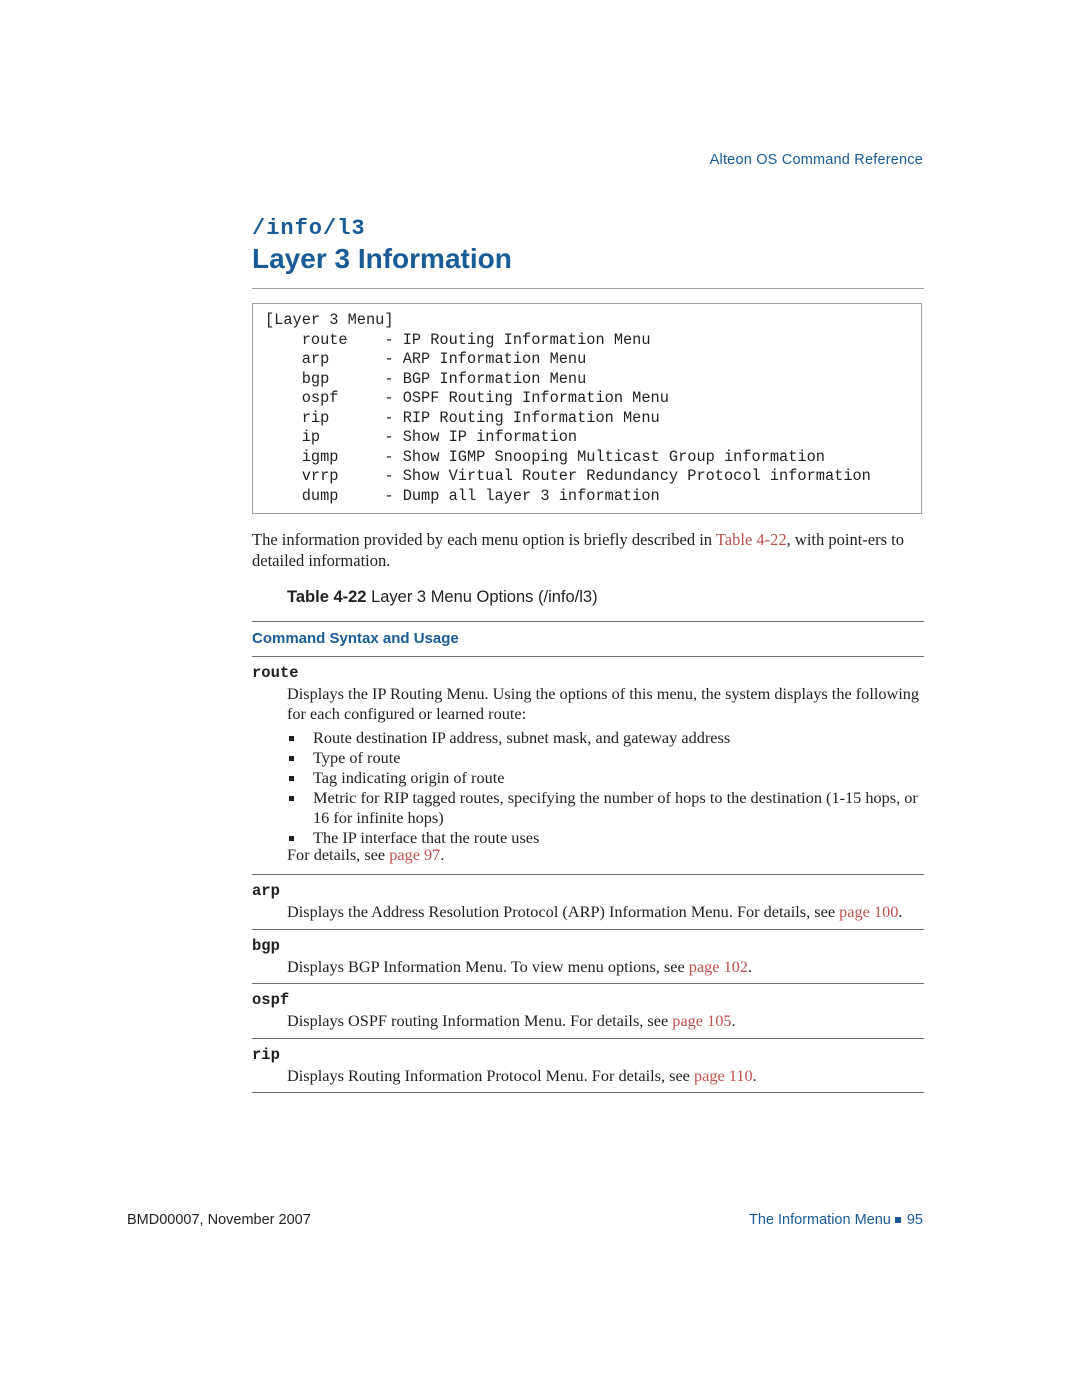 Image resolution: width=1080 pixels, height=1397 pixels. What do you see at coordinates (734, 966) in the screenshot?
I see `page-link-number: 102` at bounding box center [734, 966].